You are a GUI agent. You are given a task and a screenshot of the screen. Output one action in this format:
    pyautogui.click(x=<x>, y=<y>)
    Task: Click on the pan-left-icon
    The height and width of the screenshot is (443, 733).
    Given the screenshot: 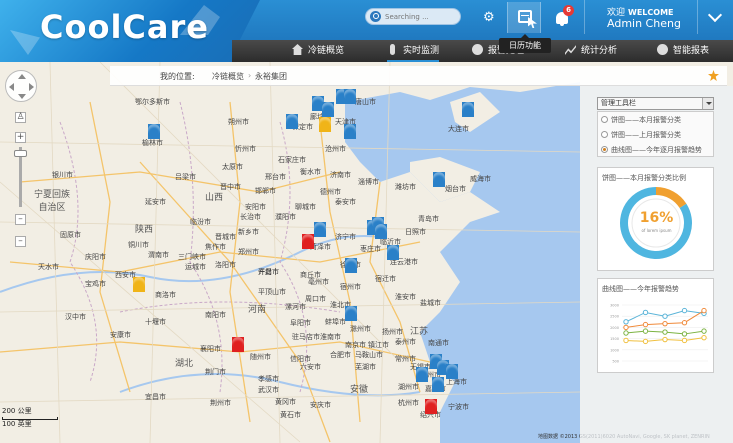 What is the action you would take?
    pyautogui.click(x=11, y=87)
    